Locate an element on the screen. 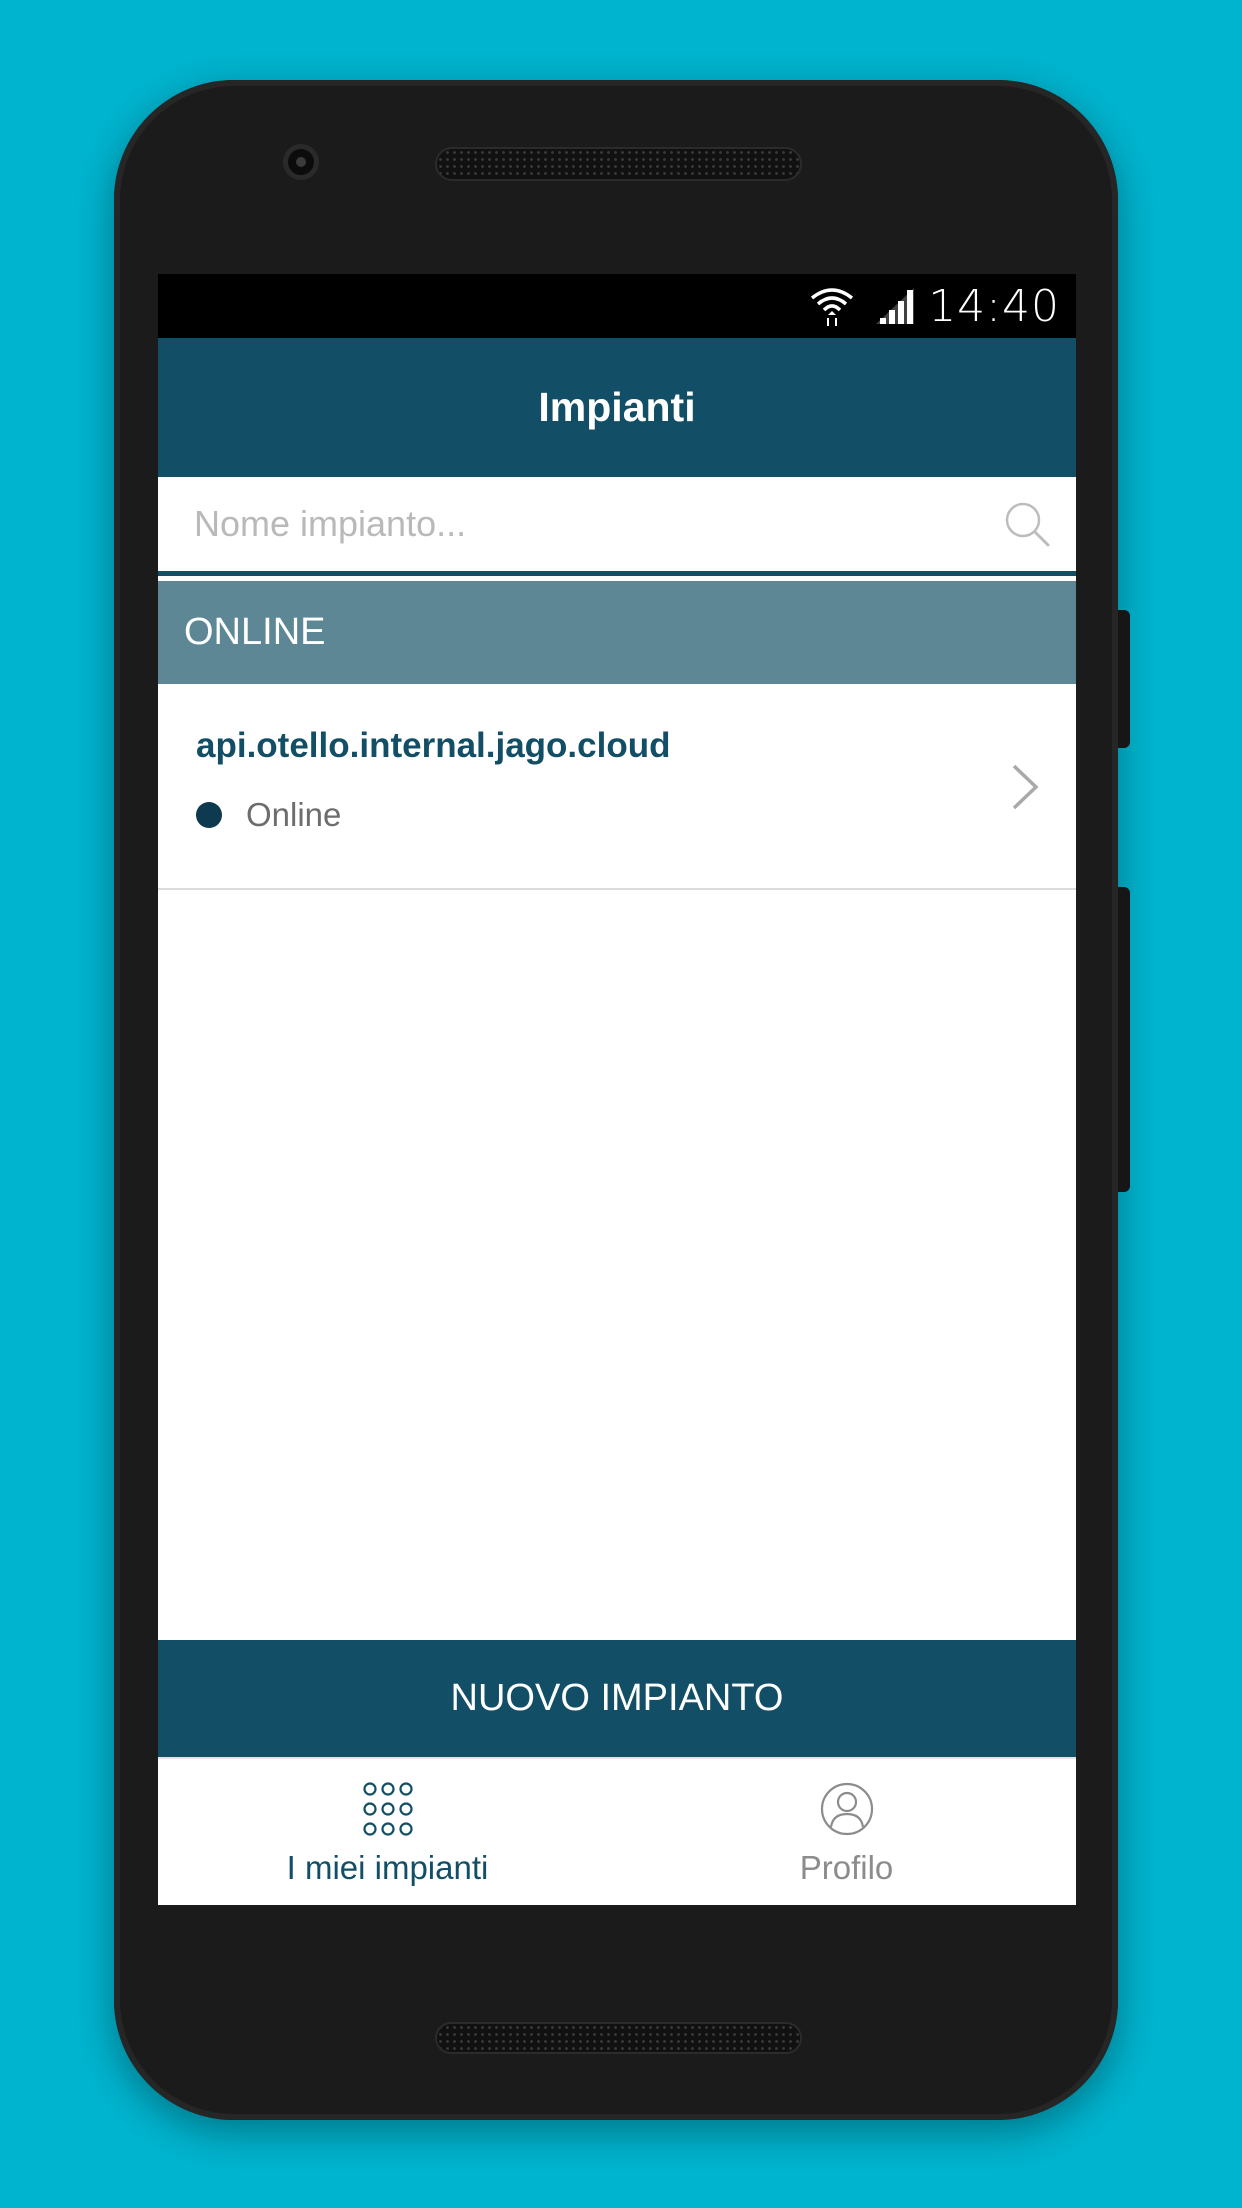 Image resolution: width=1242 pixels, height=2208 pixels. earpiece-speaker is located at coordinates (618, 164).